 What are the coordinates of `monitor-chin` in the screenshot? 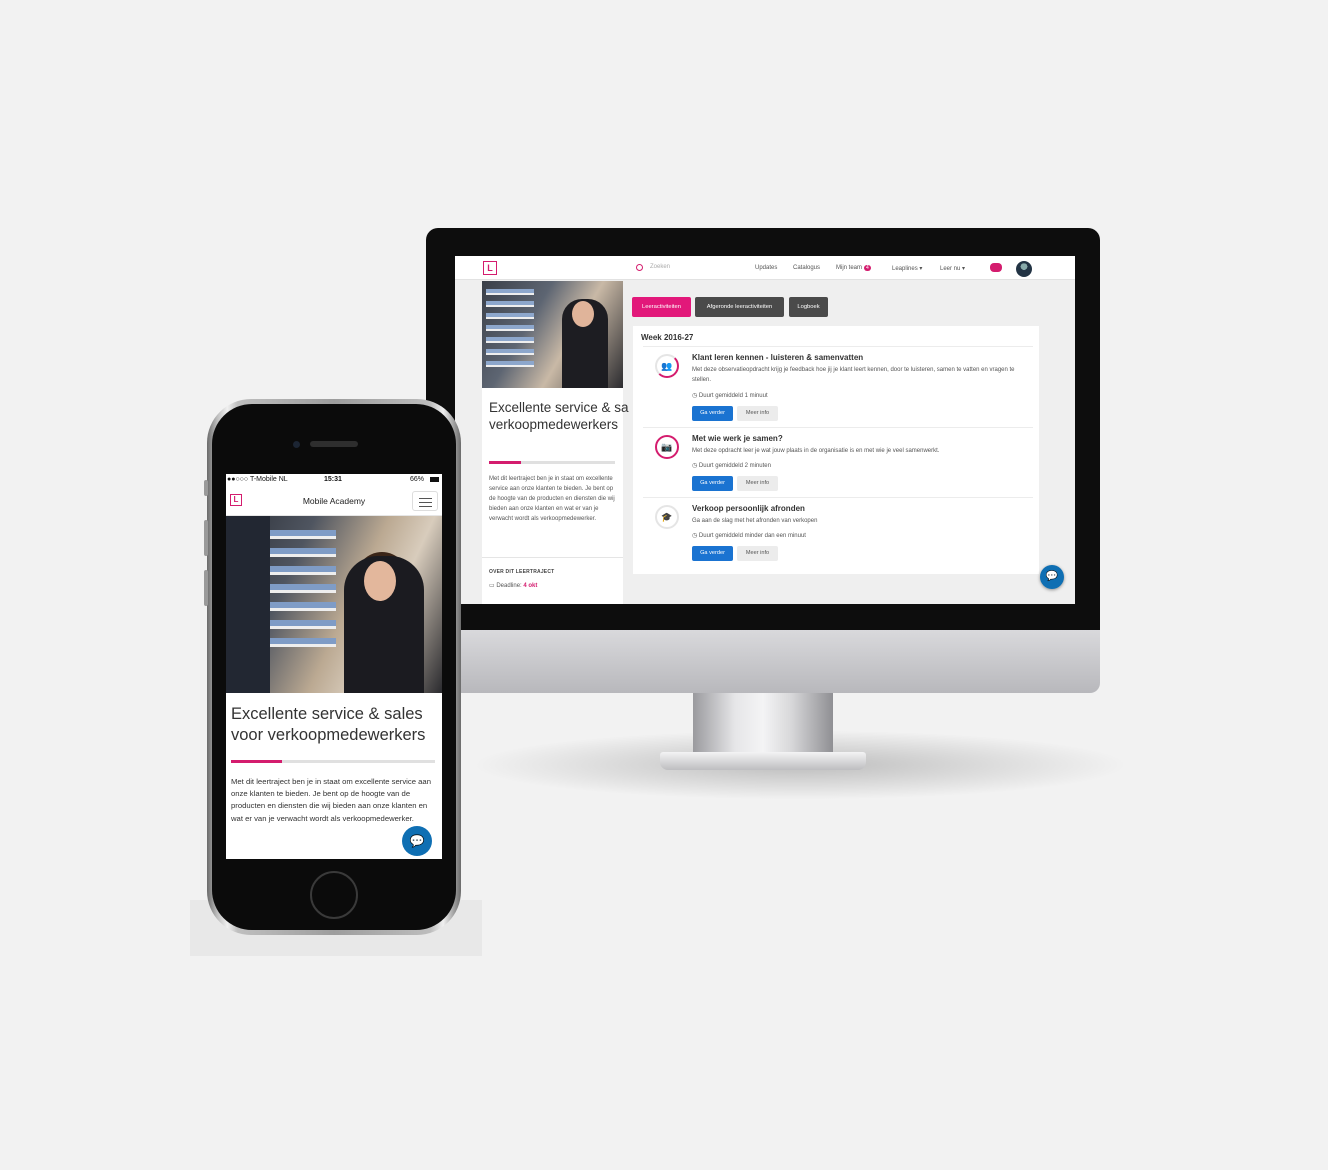 It's located at (763, 661).